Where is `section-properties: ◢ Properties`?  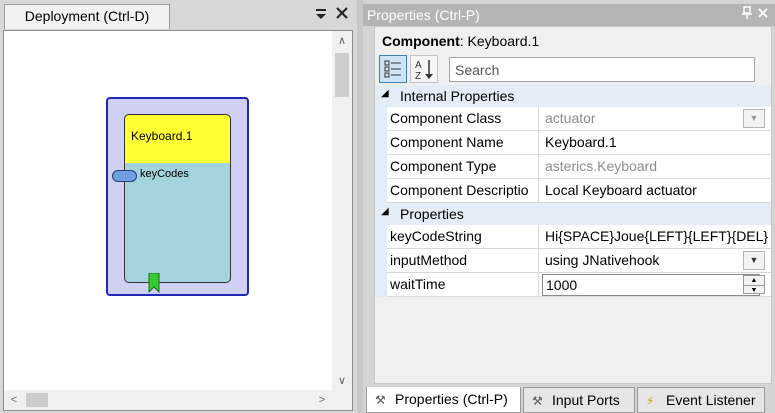 section-properties: ◢ Properties is located at coordinates (573, 214).